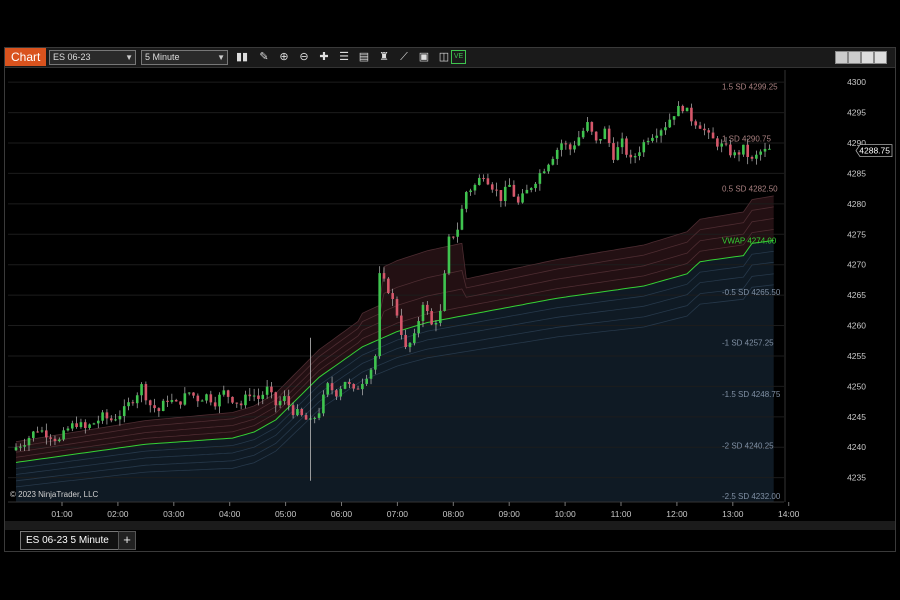 The image size is (900, 600). Describe the element at coordinates (242, 57) in the screenshot. I see `bar-chart-icon: ▮▮` at that location.